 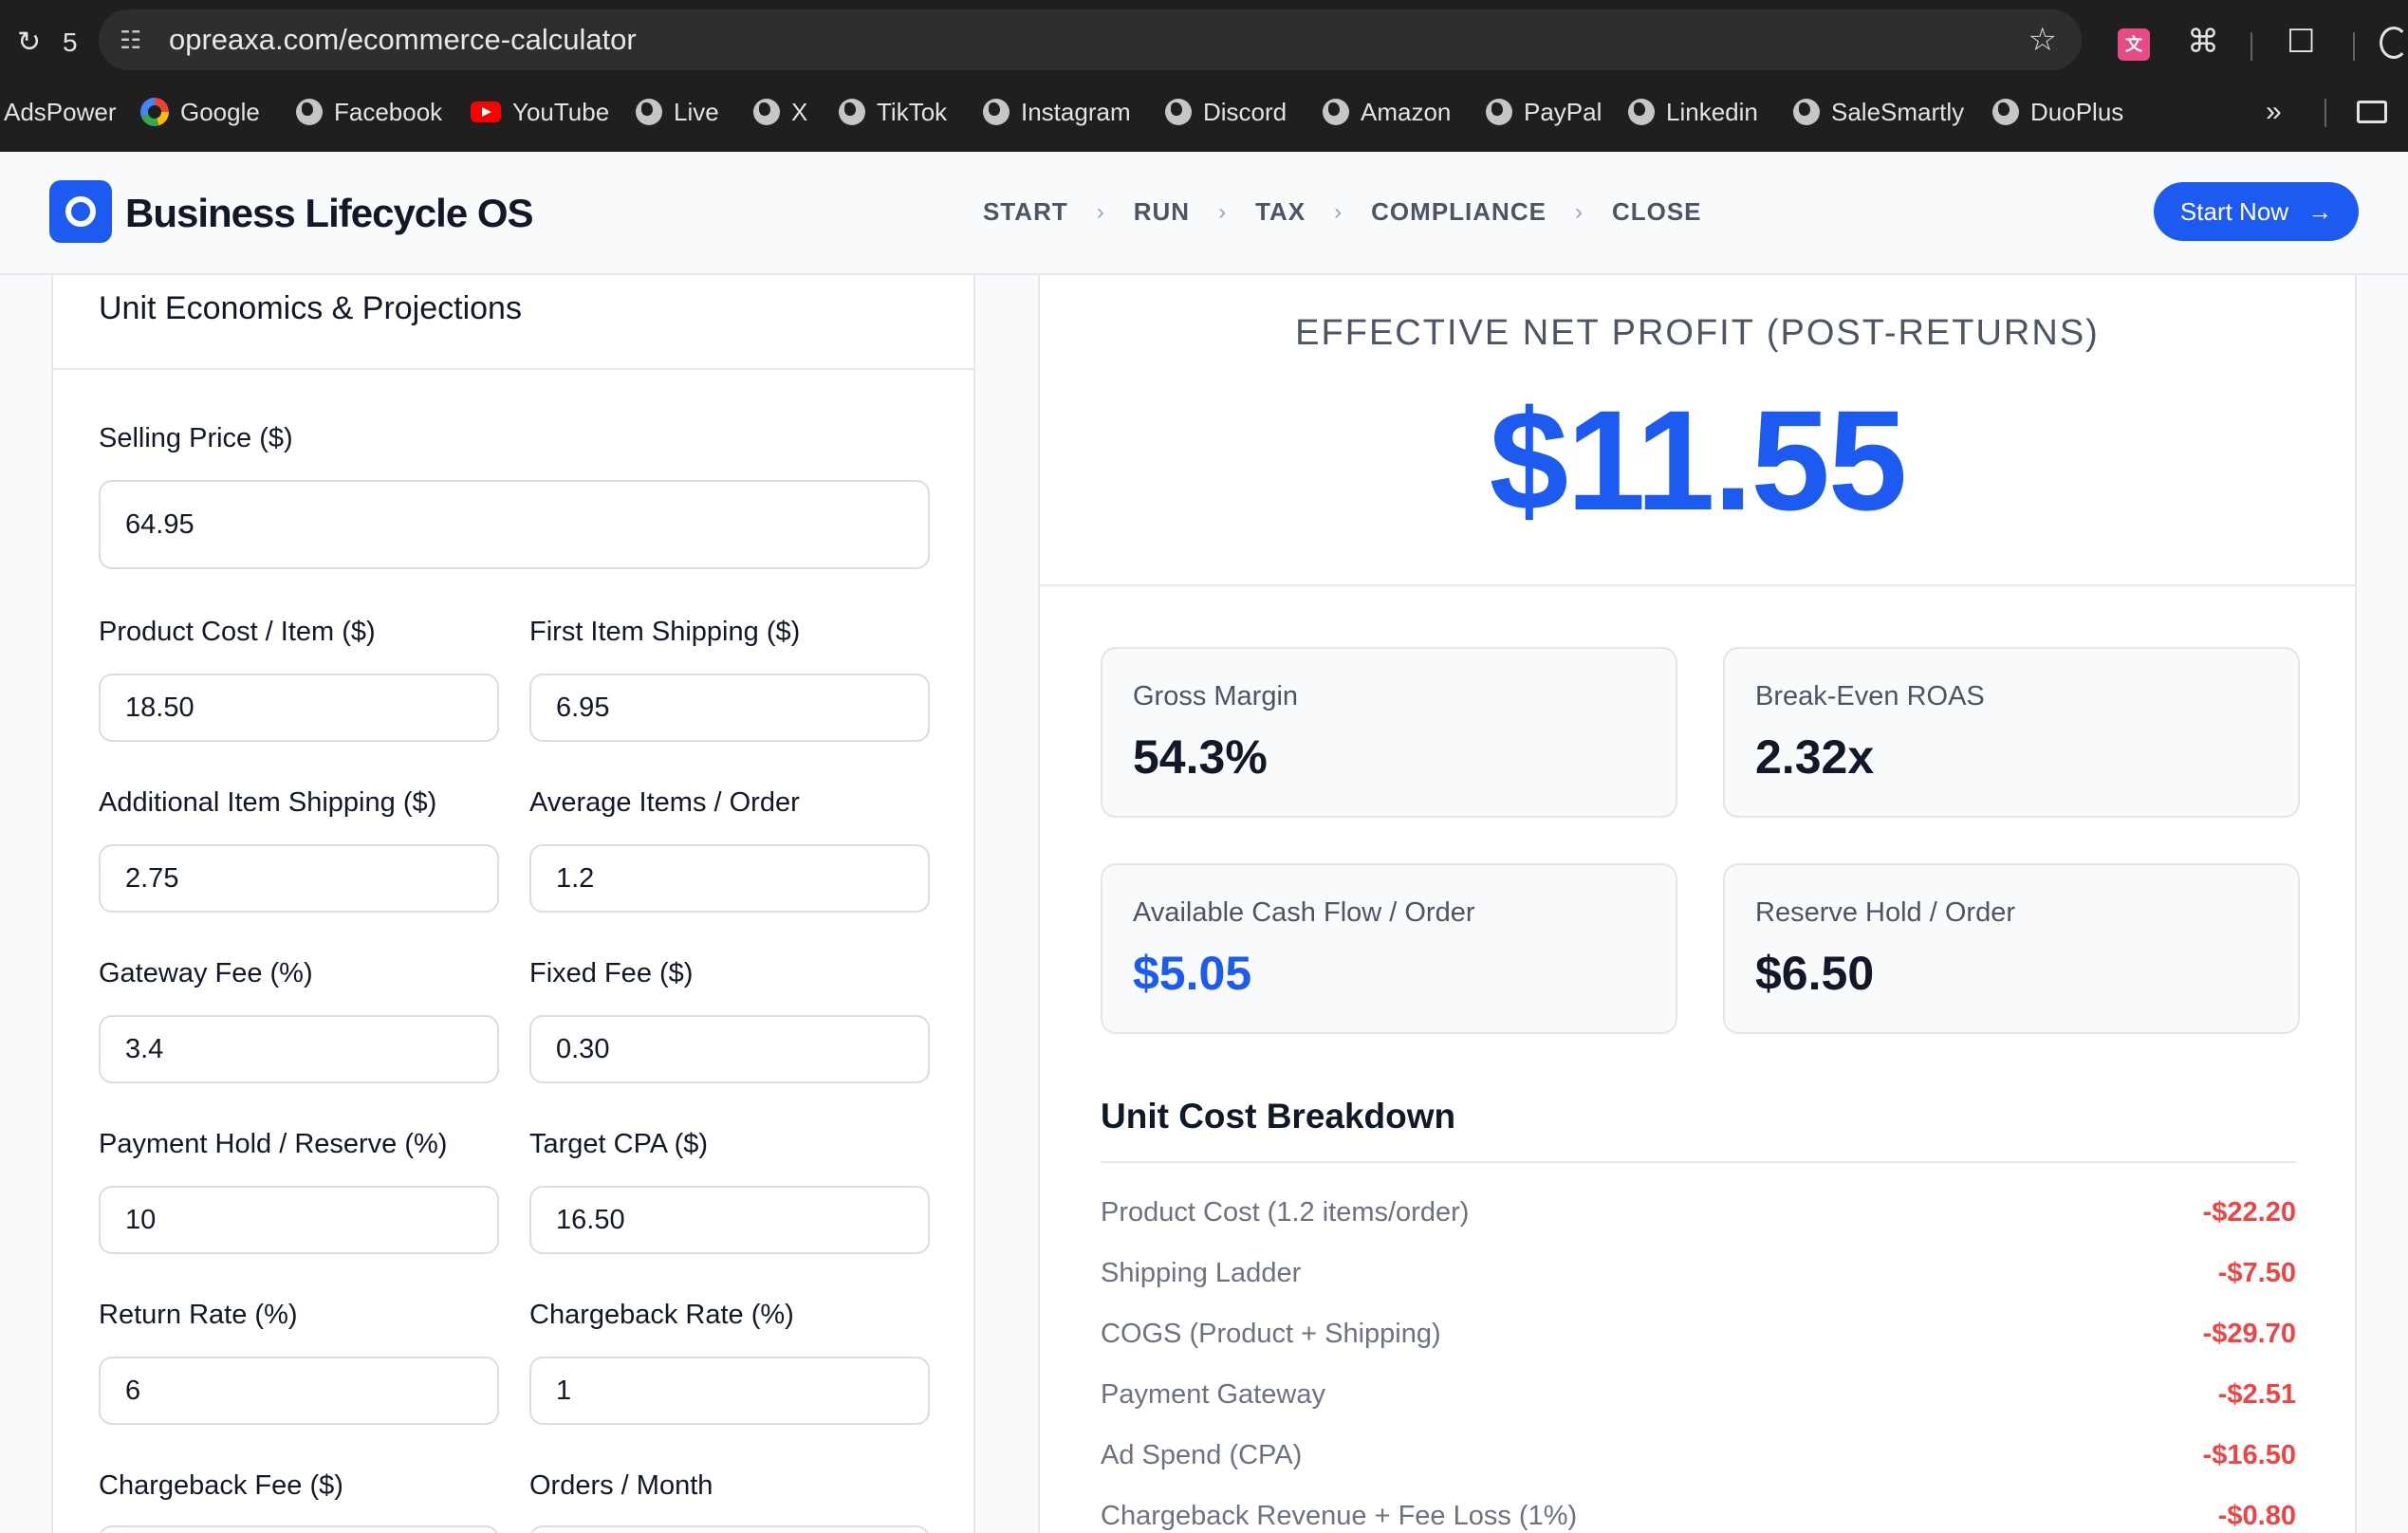 What do you see at coordinates (729, 878) in the screenshot?
I see `average-items-input: 1.2` at bounding box center [729, 878].